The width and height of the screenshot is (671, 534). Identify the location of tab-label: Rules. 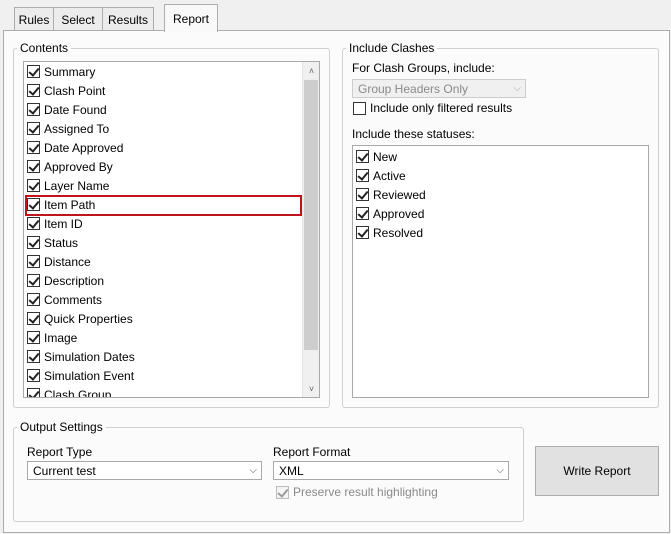
(34, 20).